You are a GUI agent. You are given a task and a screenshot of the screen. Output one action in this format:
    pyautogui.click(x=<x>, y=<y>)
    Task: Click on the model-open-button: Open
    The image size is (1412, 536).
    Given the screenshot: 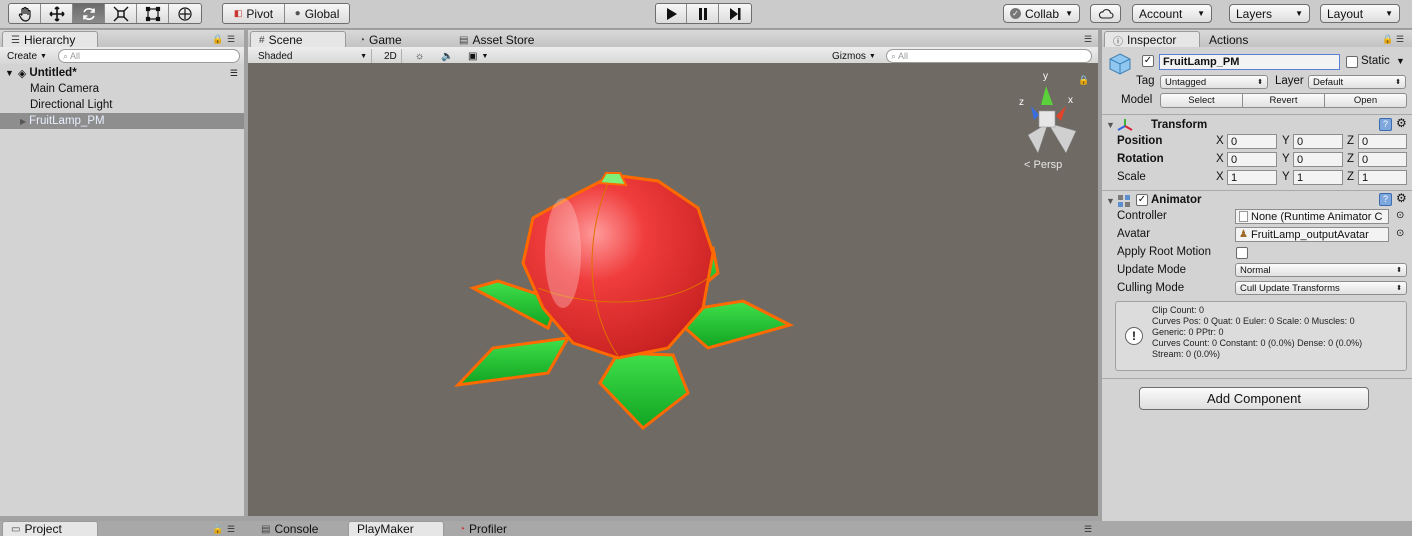 What is the action you would take?
    pyautogui.click(x=1365, y=100)
    